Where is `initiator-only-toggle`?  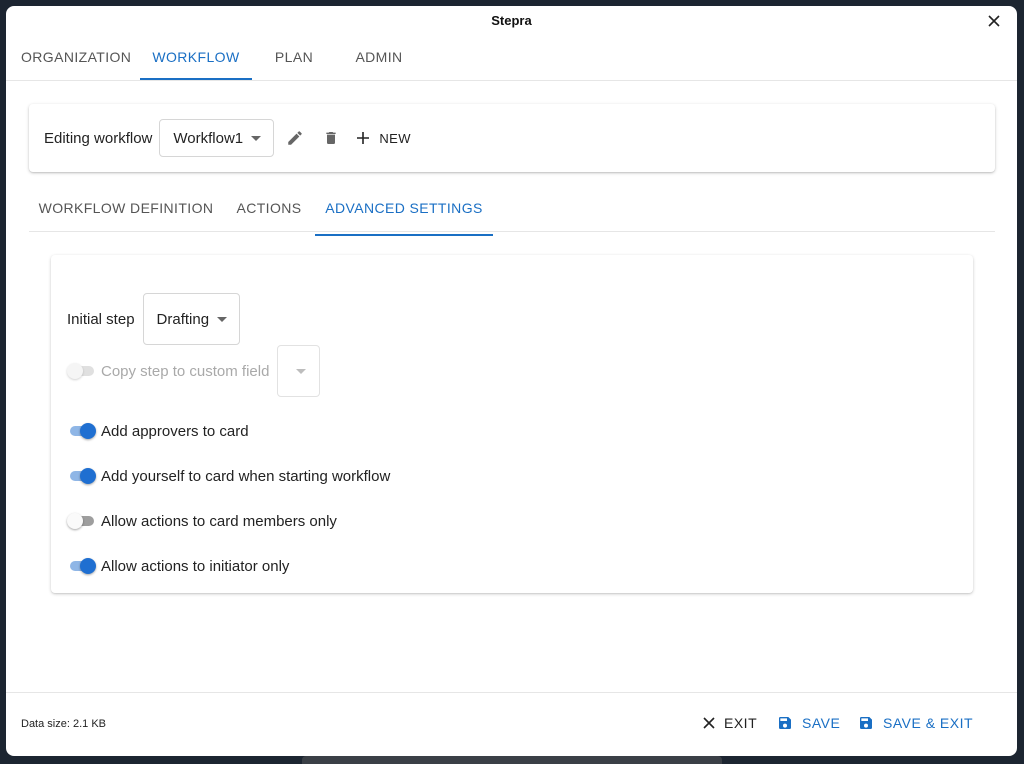 initiator-only-toggle is located at coordinates (82, 566).